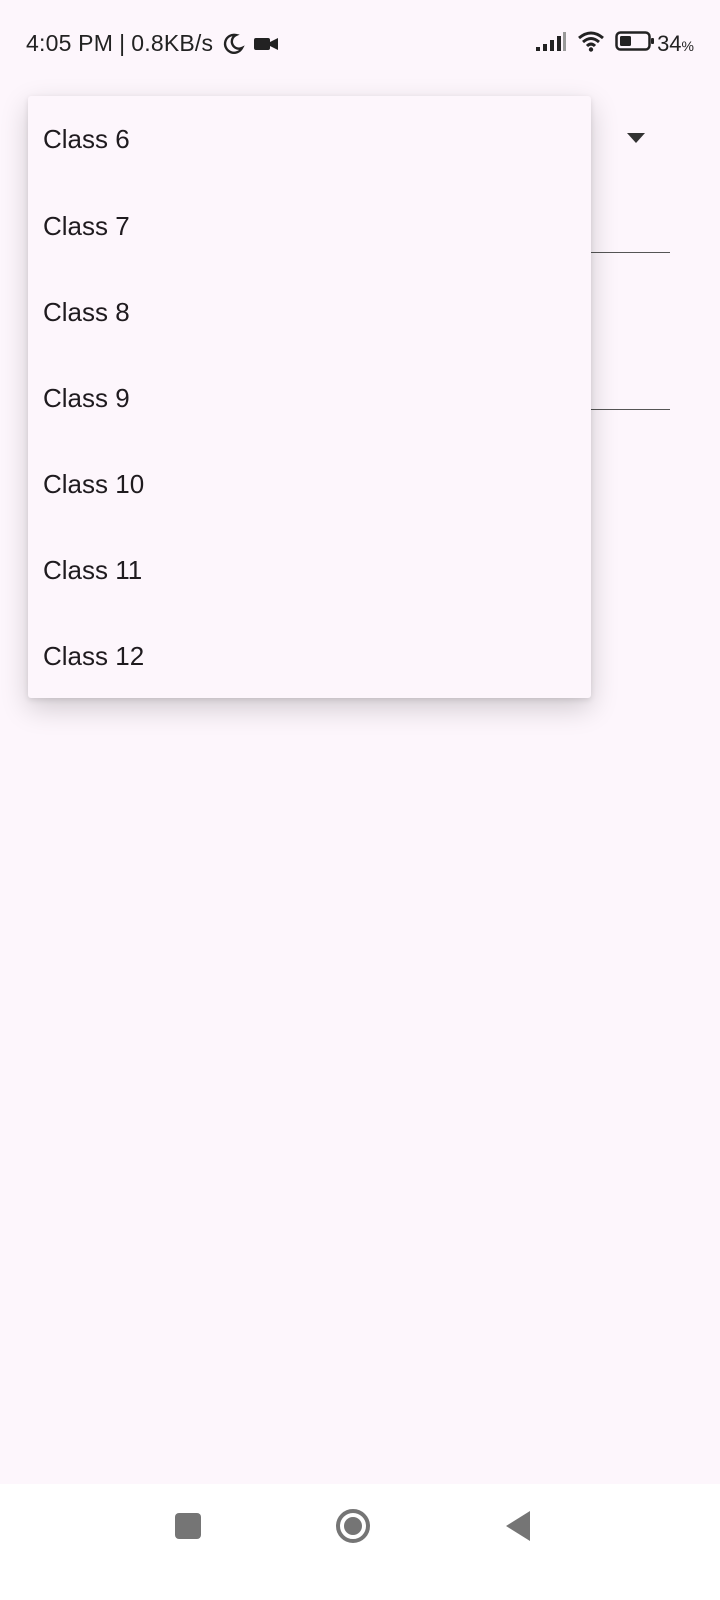 This screenshot has height=1600, width=720. What do you see at coordinates (551, 44) in the screenshot?
I see `signal-icon` at bounding box center [551, 44].